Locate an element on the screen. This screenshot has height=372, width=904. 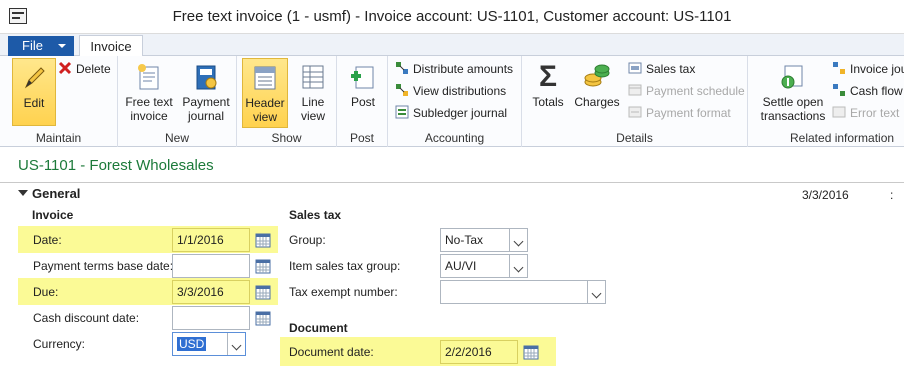
invoice-journal-button: Invoice jour is located at coordinates (868, 69).